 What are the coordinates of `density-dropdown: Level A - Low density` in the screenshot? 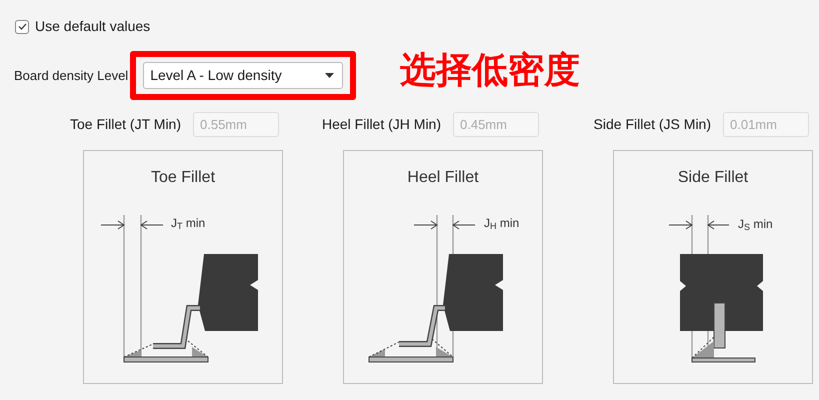 It's located at (243, 75).